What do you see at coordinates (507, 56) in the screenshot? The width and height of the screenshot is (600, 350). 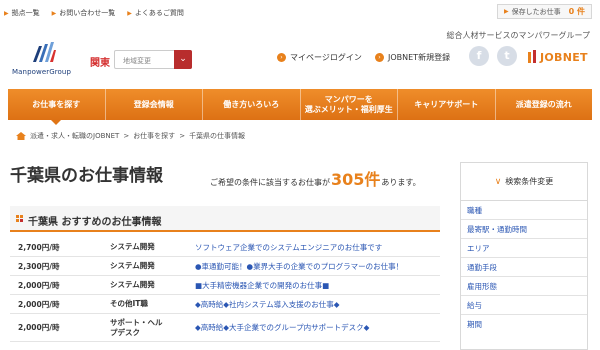 I see `twitter-icon: t` at bounding box center [507, 56].